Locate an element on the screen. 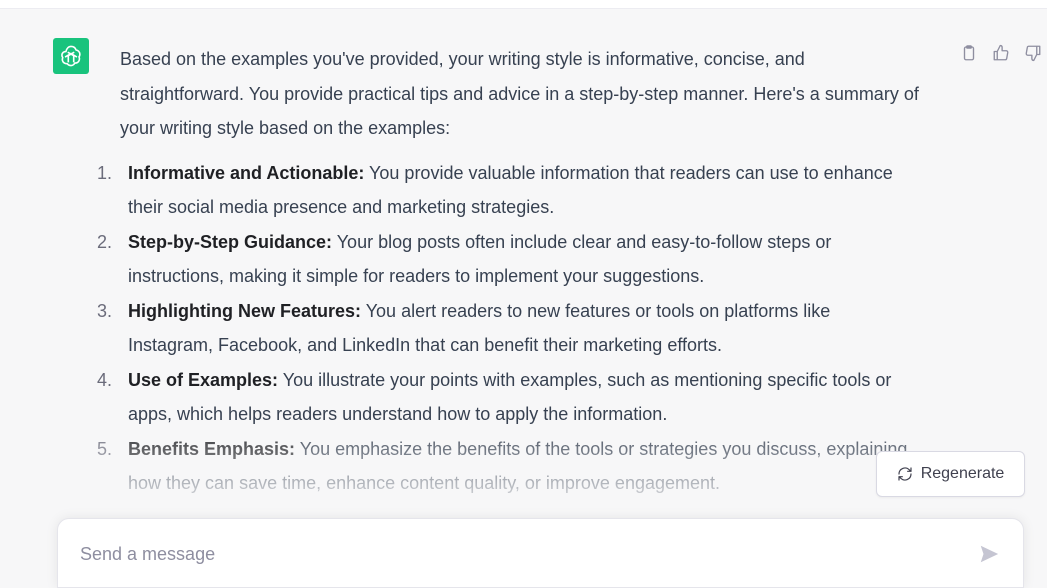 Image resolution: width=1047 pixels, height=588 pixels. list-item-number: 2. is located at coordinates (105, 241).